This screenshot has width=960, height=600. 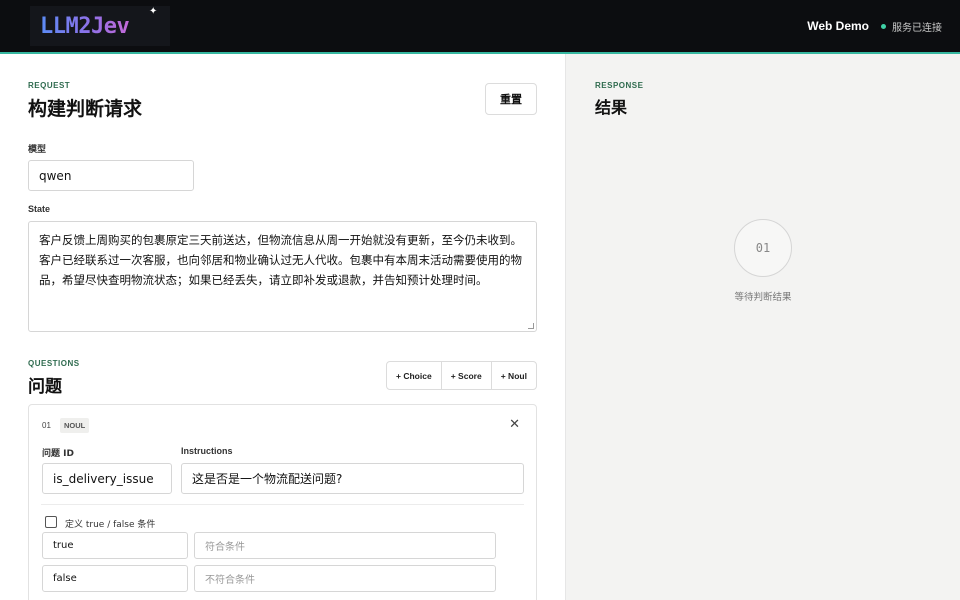 What do you see at coordinates (115, 545) in the screenshot?
I see `true-key-input: true` at bounding box center [115, 545].